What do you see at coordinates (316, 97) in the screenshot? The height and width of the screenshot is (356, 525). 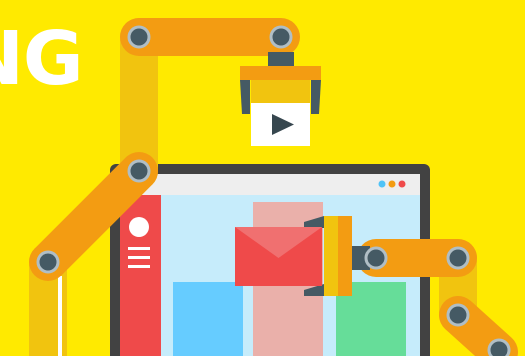 I see `gripper-right-claw` at bounding box center [316, 97].